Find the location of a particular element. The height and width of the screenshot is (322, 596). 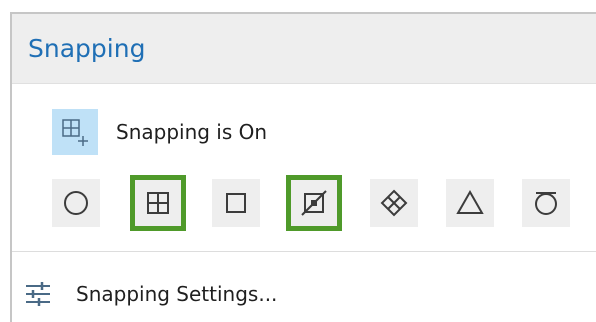

intersection-snap-button is located at coordinates (394, 203).